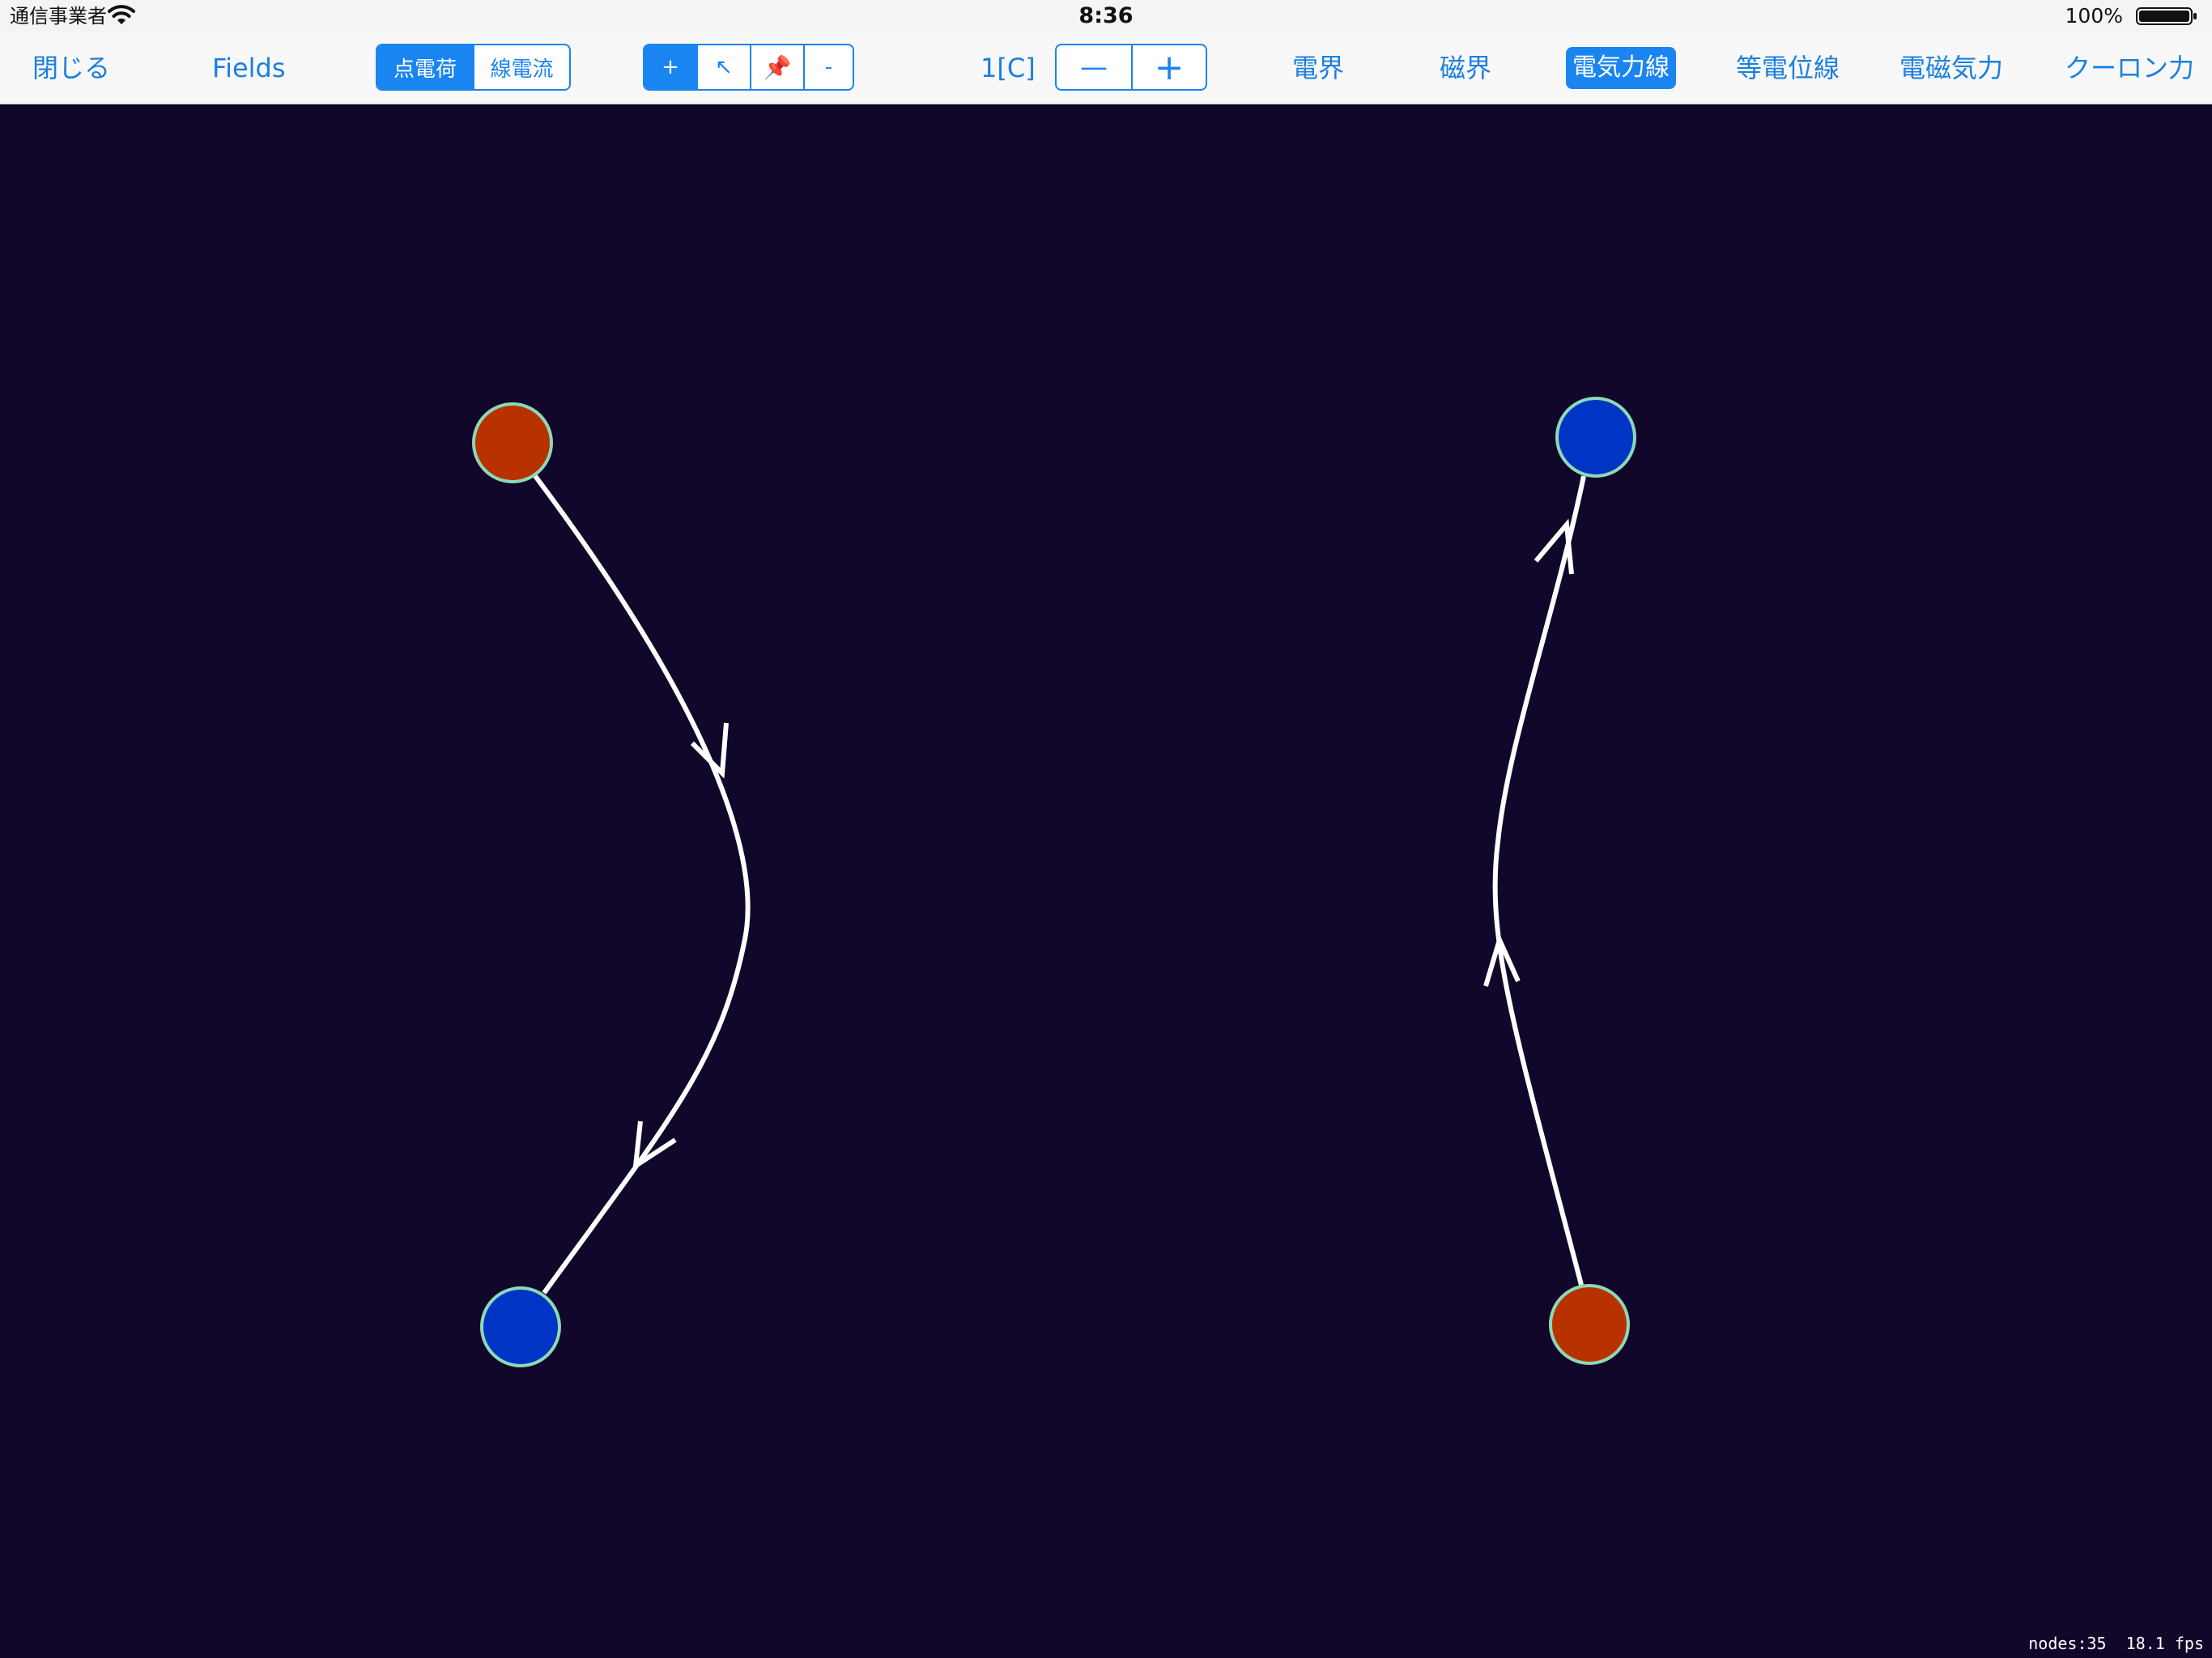 Image resolution: width=2212 pixels, height=1658 pixels. I want to click on field-line-right-path, so click(1539, 880).